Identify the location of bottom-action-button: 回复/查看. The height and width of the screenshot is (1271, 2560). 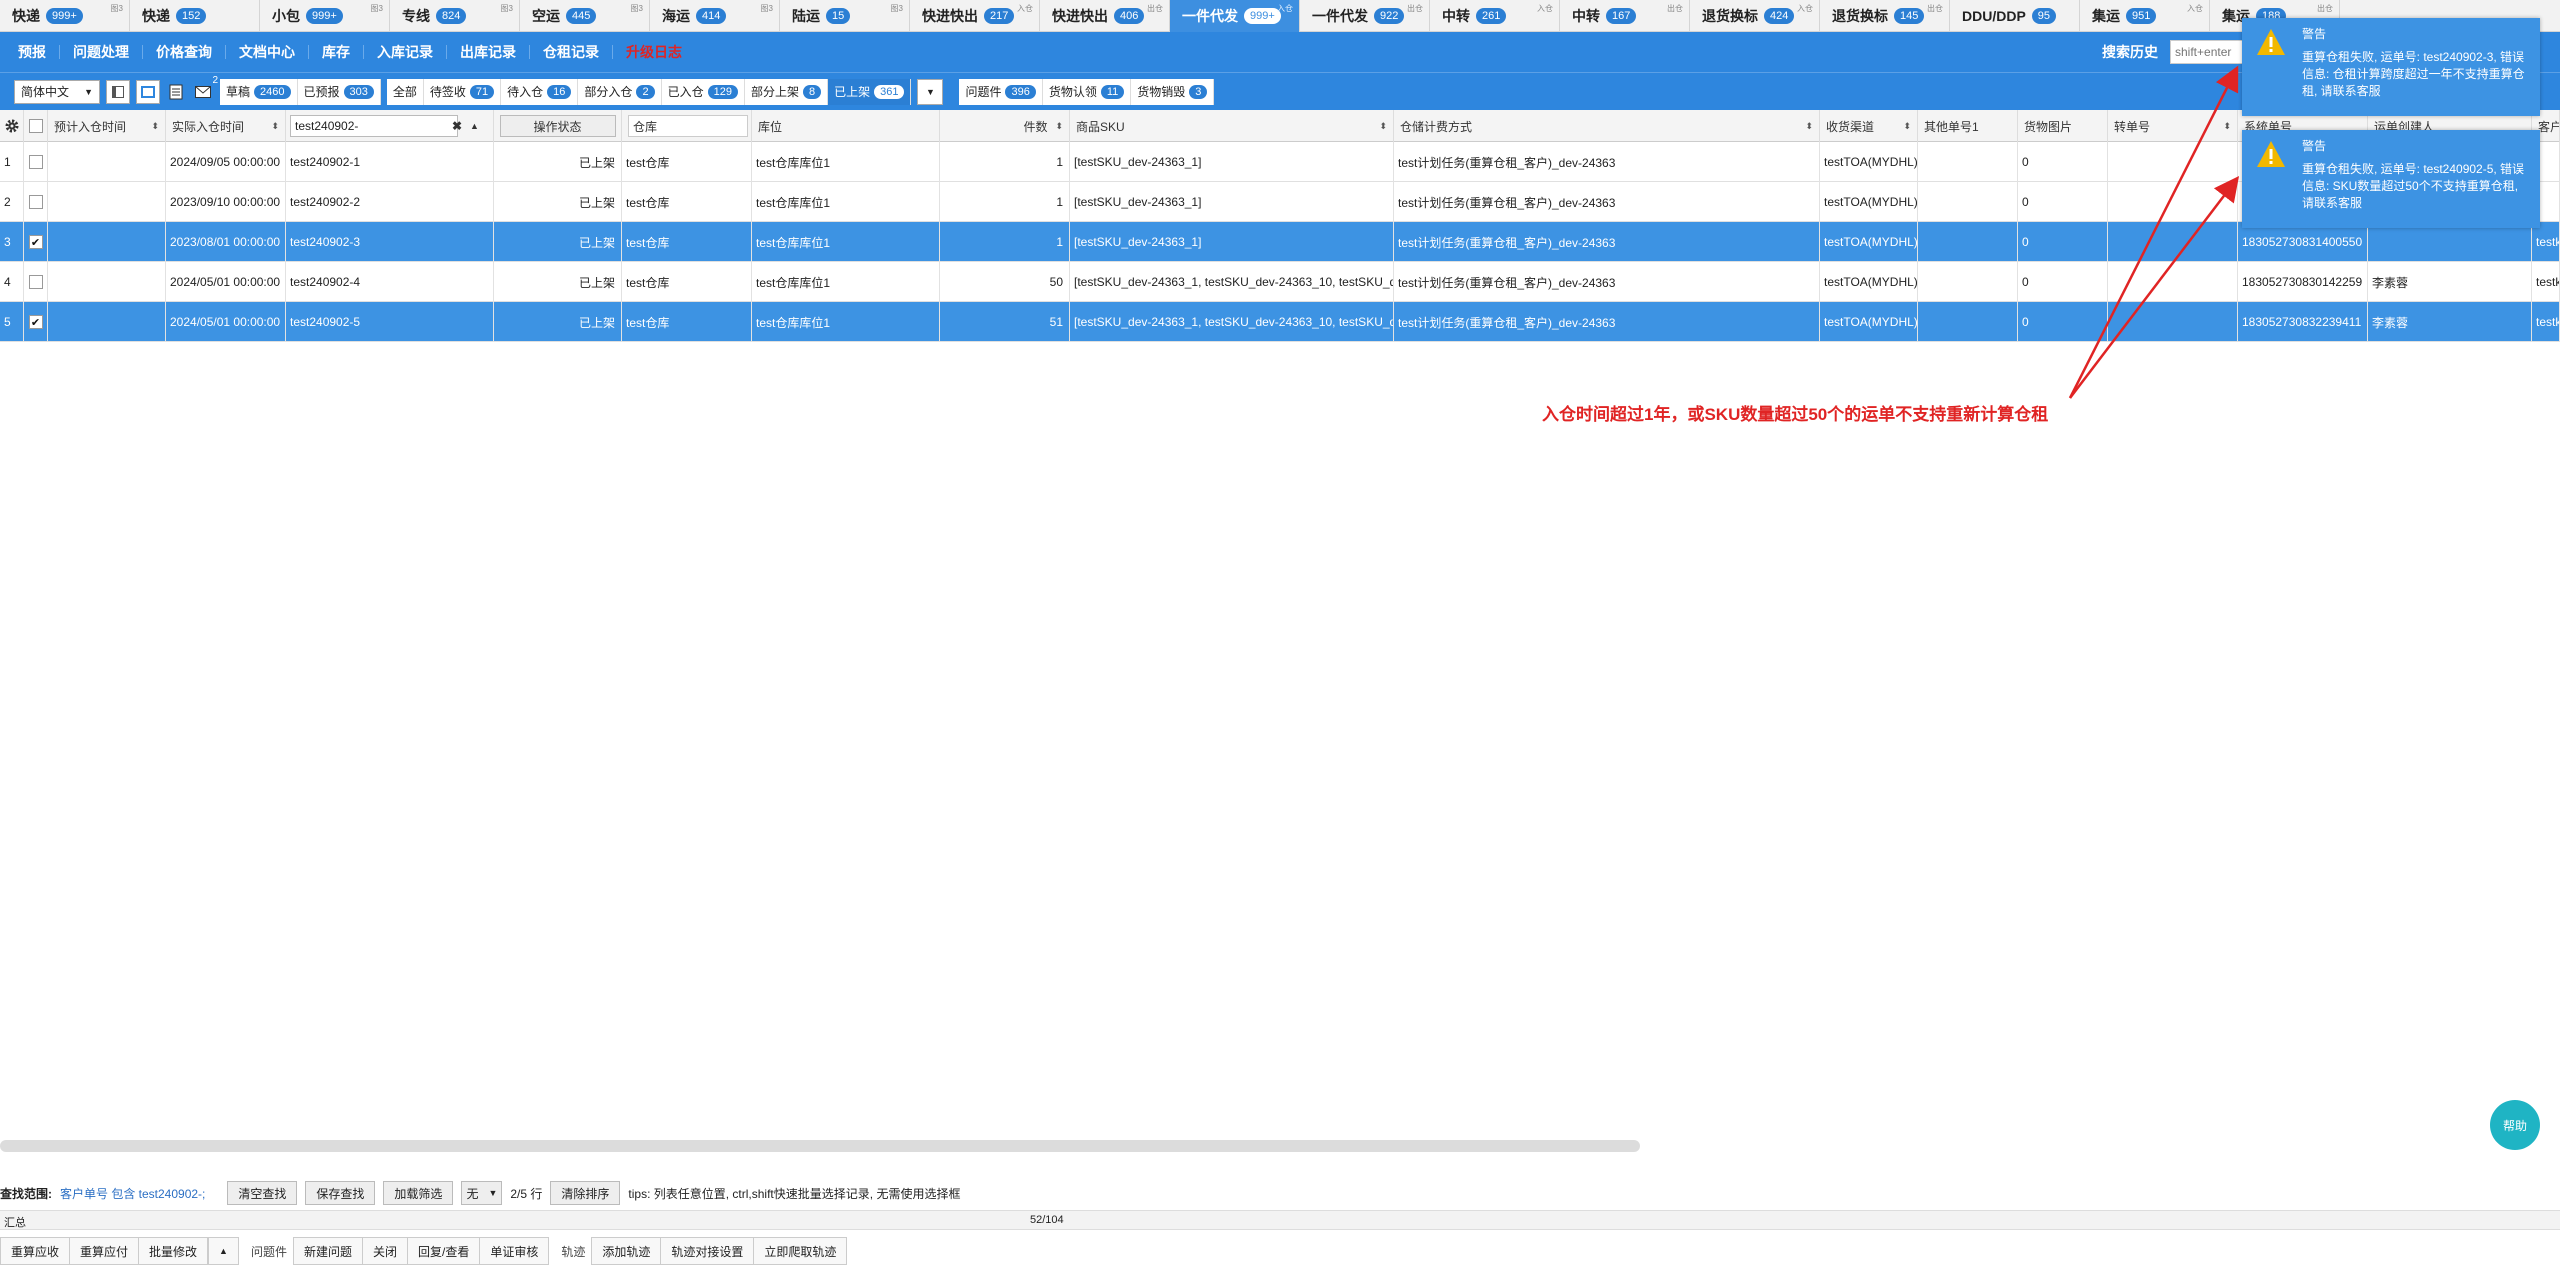
(444, 1251).